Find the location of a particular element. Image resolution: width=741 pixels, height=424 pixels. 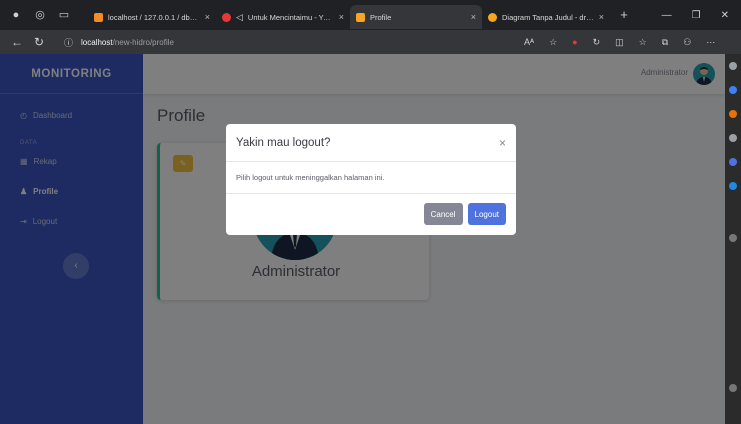

extension-icon: ● is located at coordinates (574, 42).